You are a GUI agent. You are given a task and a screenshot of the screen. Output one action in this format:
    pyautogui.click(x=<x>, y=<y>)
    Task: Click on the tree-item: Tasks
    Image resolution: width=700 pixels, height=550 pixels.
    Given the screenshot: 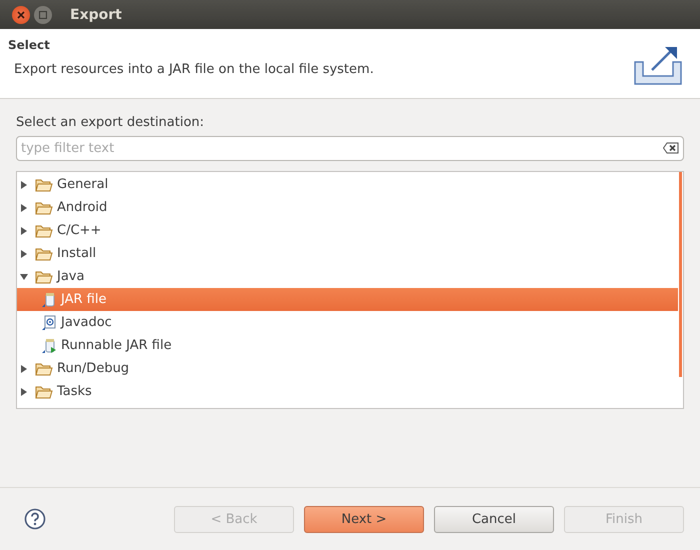 What is the action you would take?
    pyautogui.click(x=347, y=391)
    